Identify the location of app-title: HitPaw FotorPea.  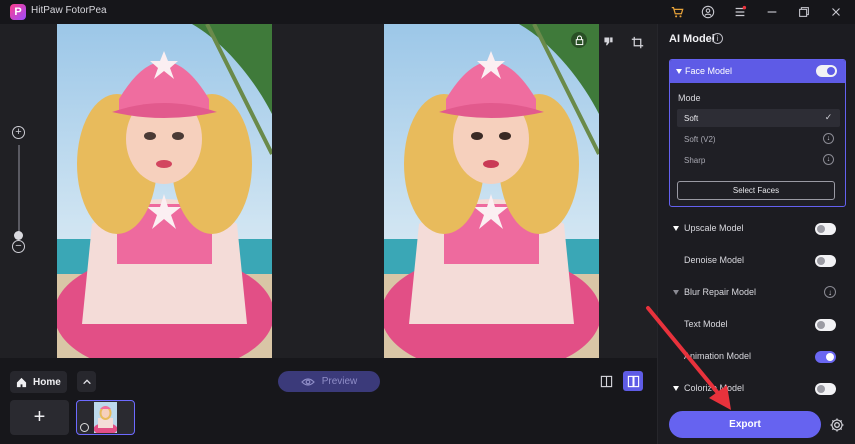
(69, 10).